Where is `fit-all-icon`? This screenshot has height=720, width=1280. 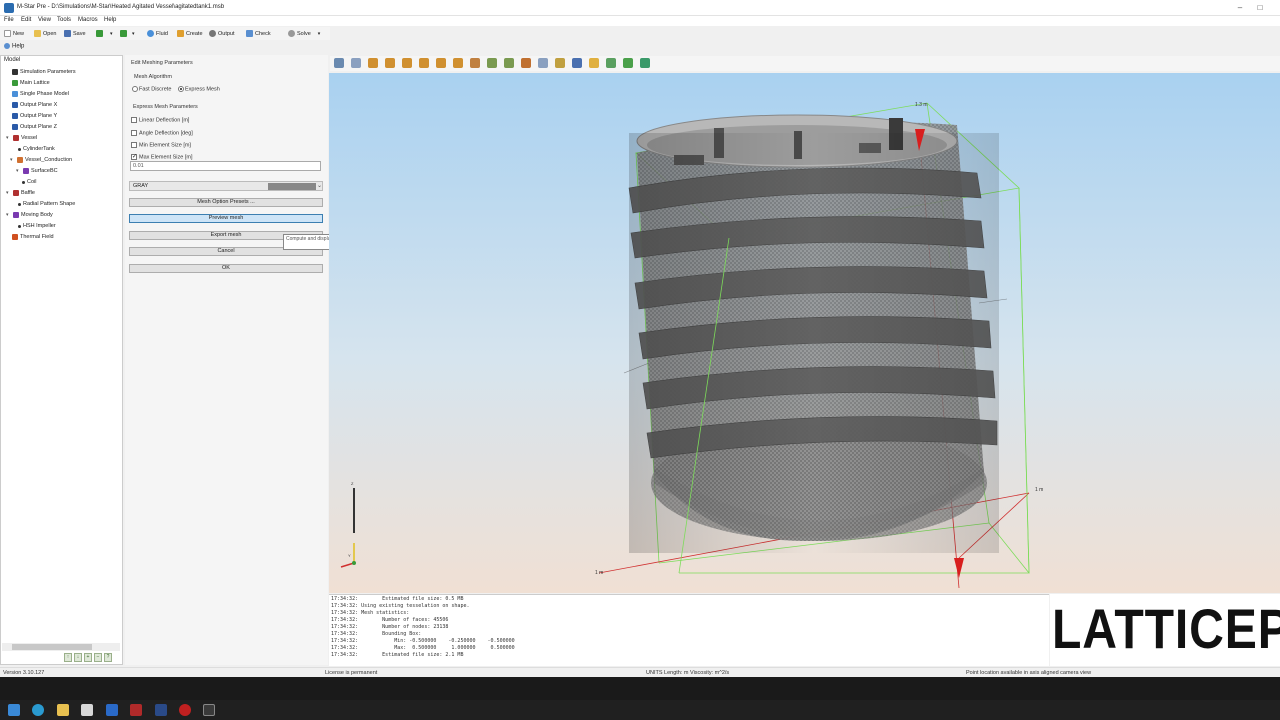 fit-all-icon is located at coordinates (339, 63).